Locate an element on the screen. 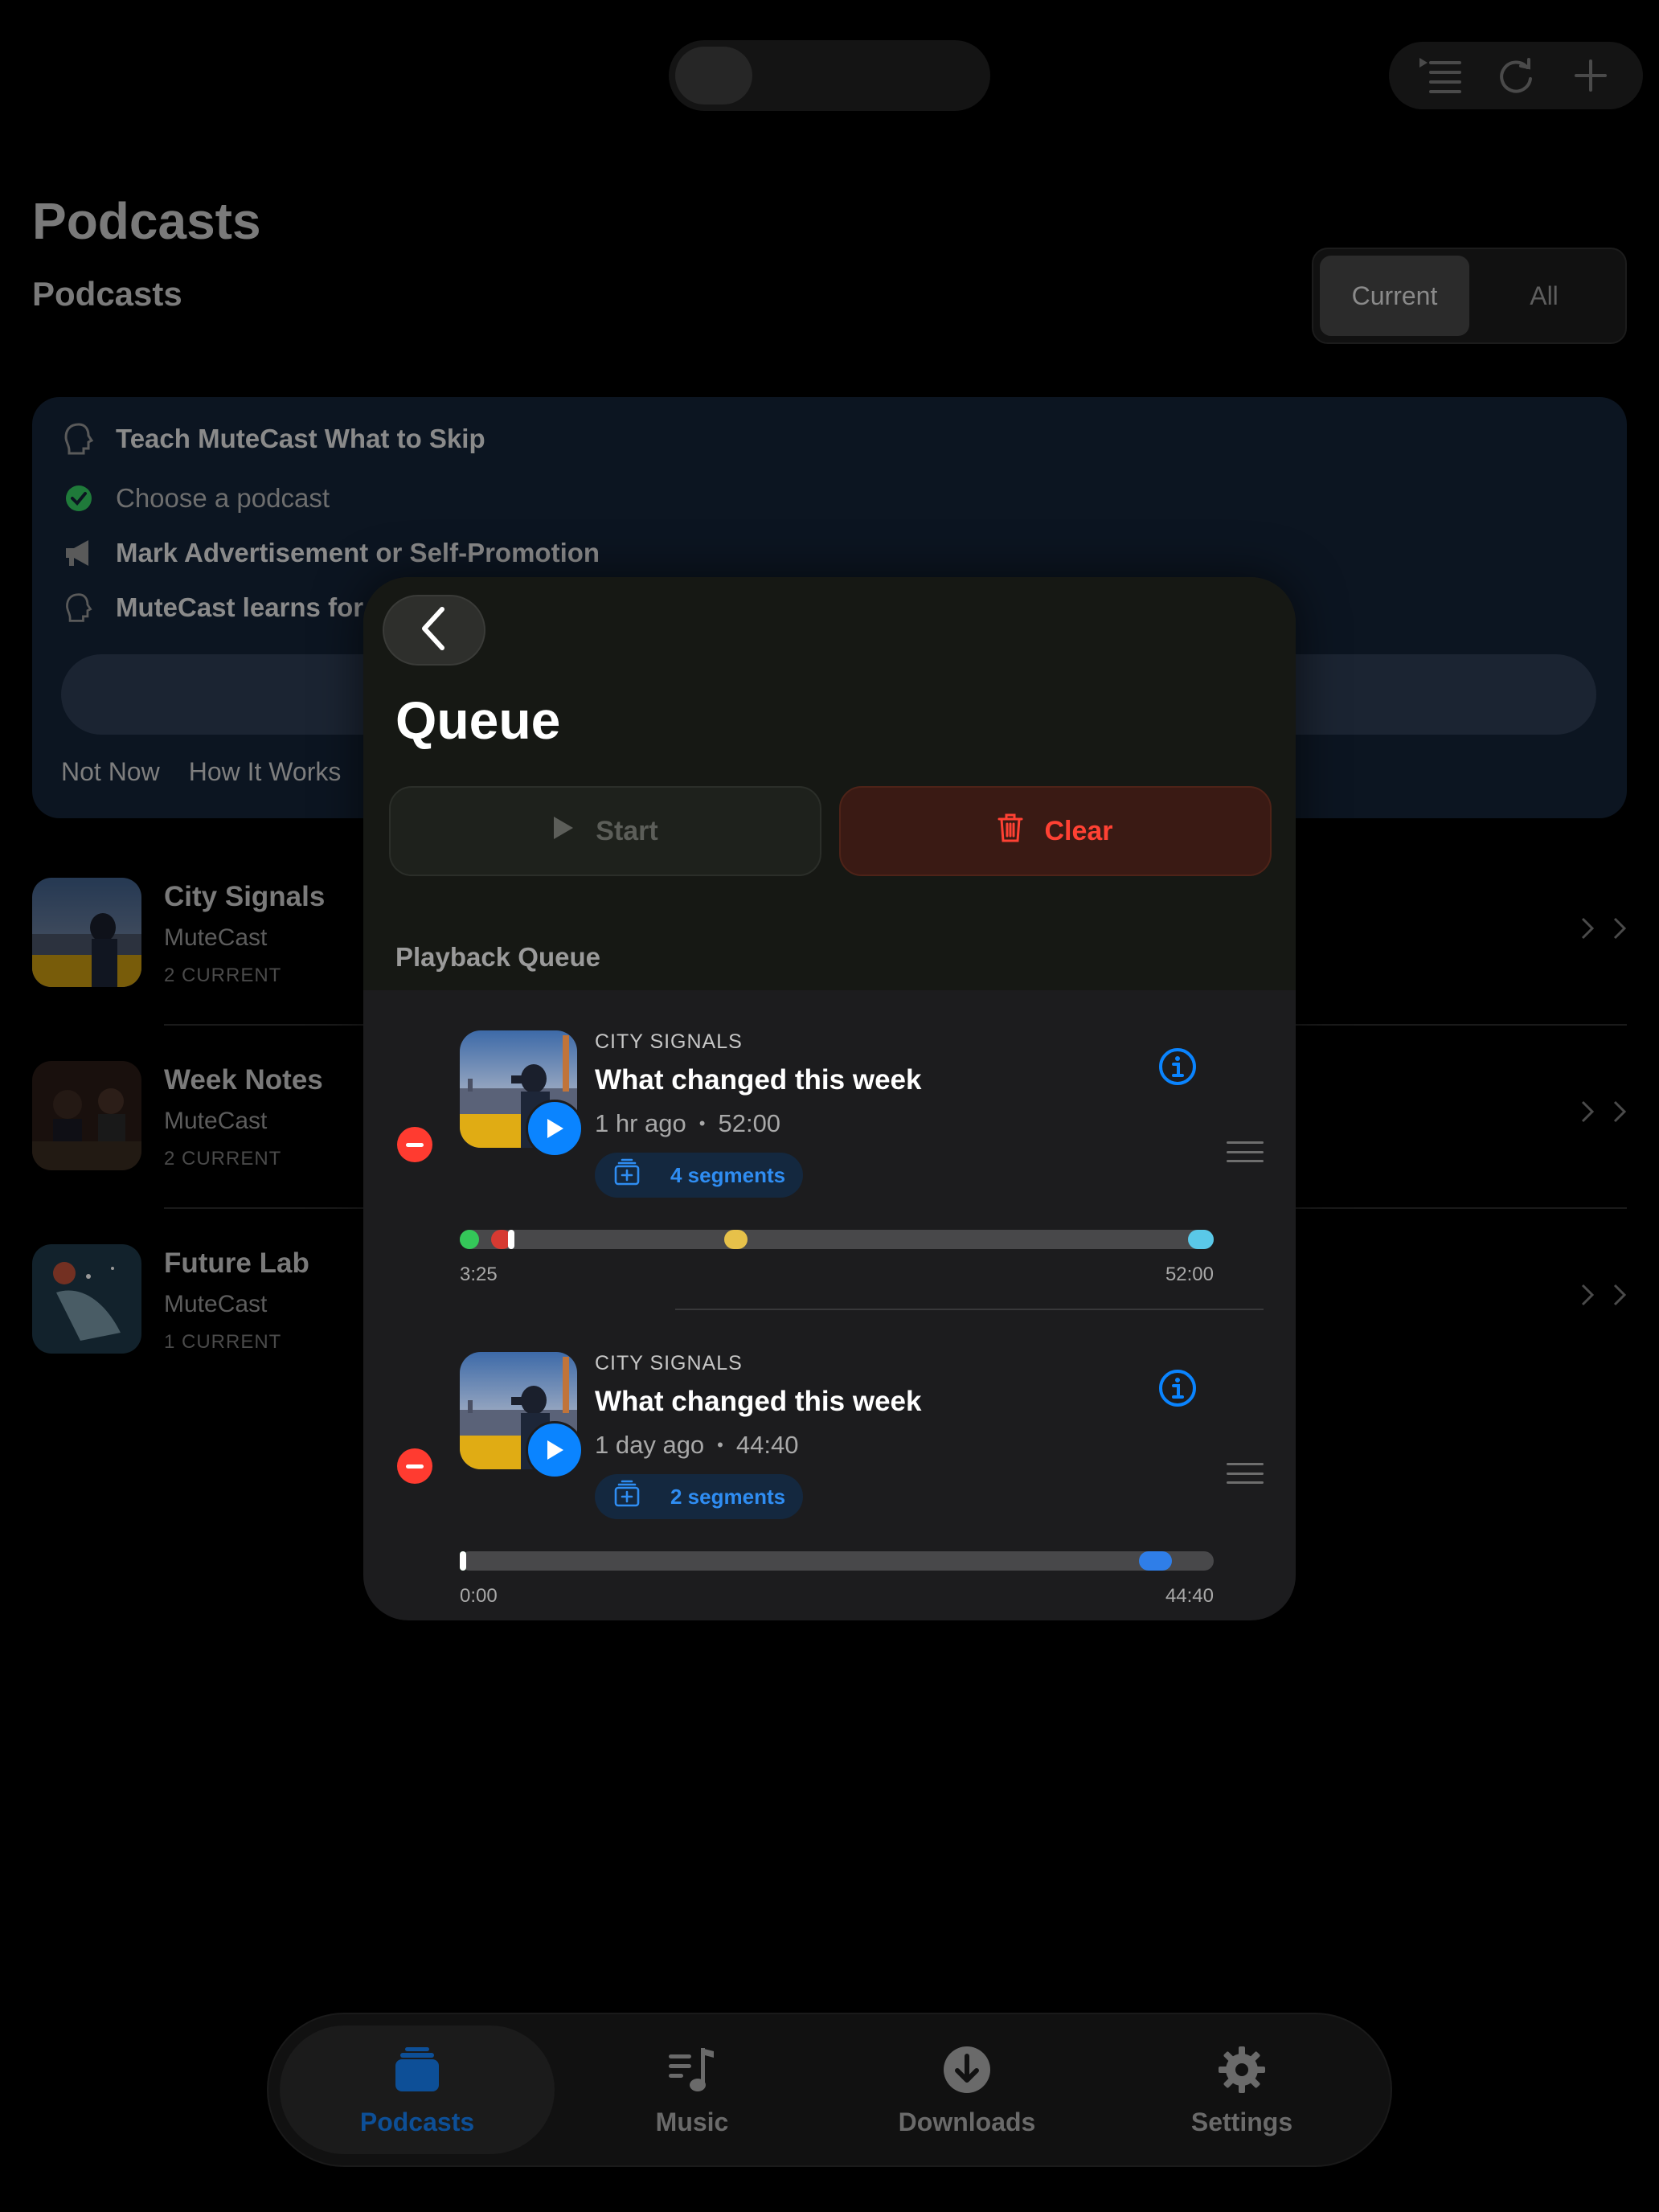  section-subtitle: Podcasts is located at coordinates (107, 294).